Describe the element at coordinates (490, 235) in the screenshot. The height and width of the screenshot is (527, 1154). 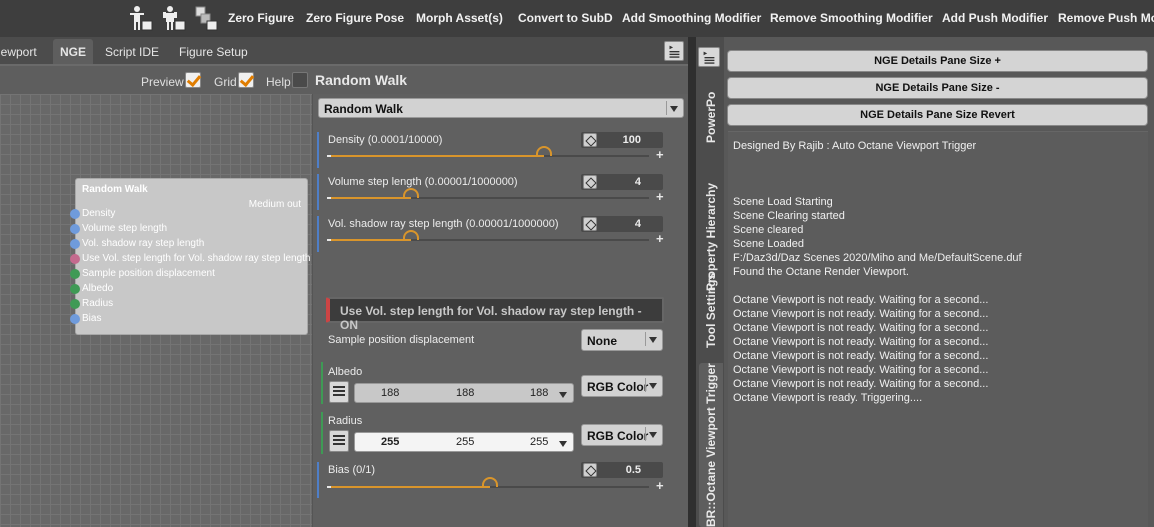
I see `shadow-step-slider` at that location.